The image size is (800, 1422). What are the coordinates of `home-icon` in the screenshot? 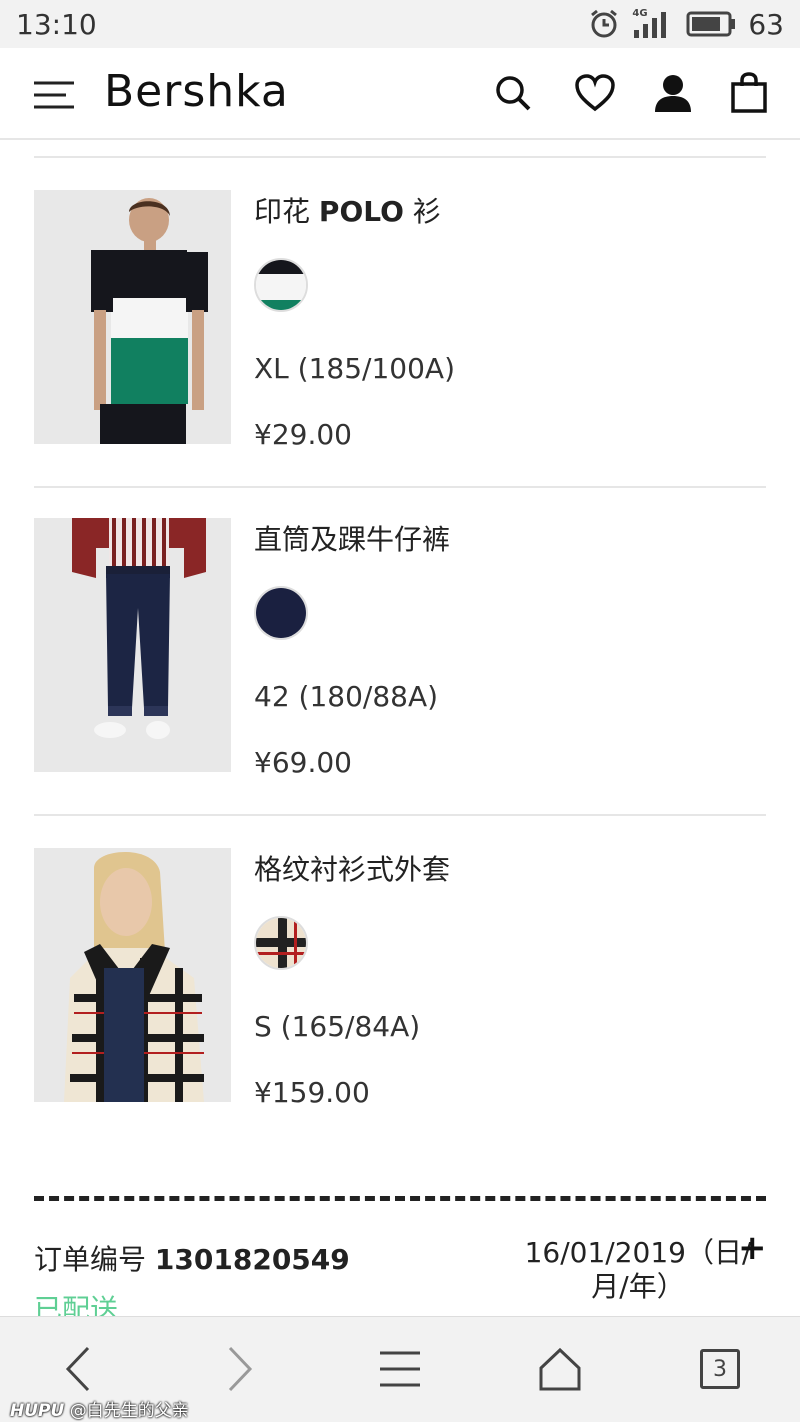 It's located at (560, 1369).